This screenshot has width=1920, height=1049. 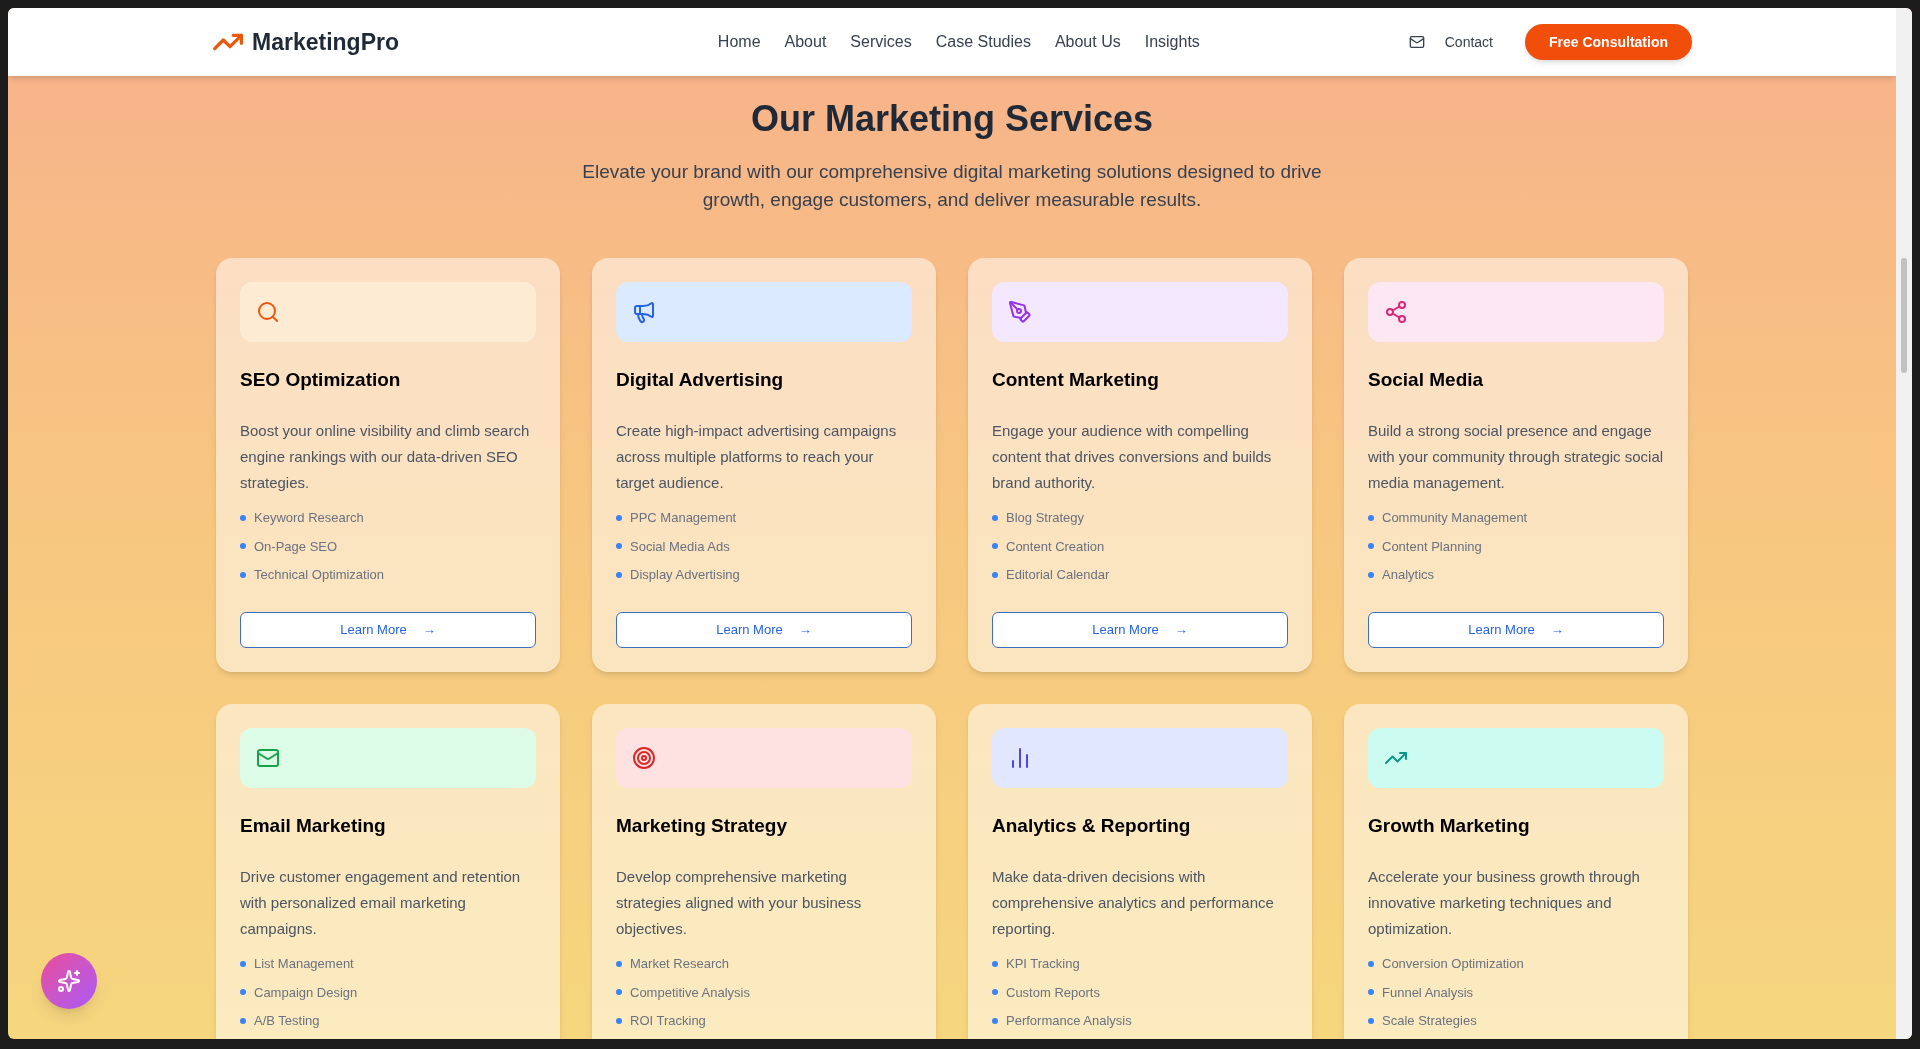 What do you see at coordinates (739, 42) in the screenshot?
I see `nav-link: Home` at bounding box center [739, 42].